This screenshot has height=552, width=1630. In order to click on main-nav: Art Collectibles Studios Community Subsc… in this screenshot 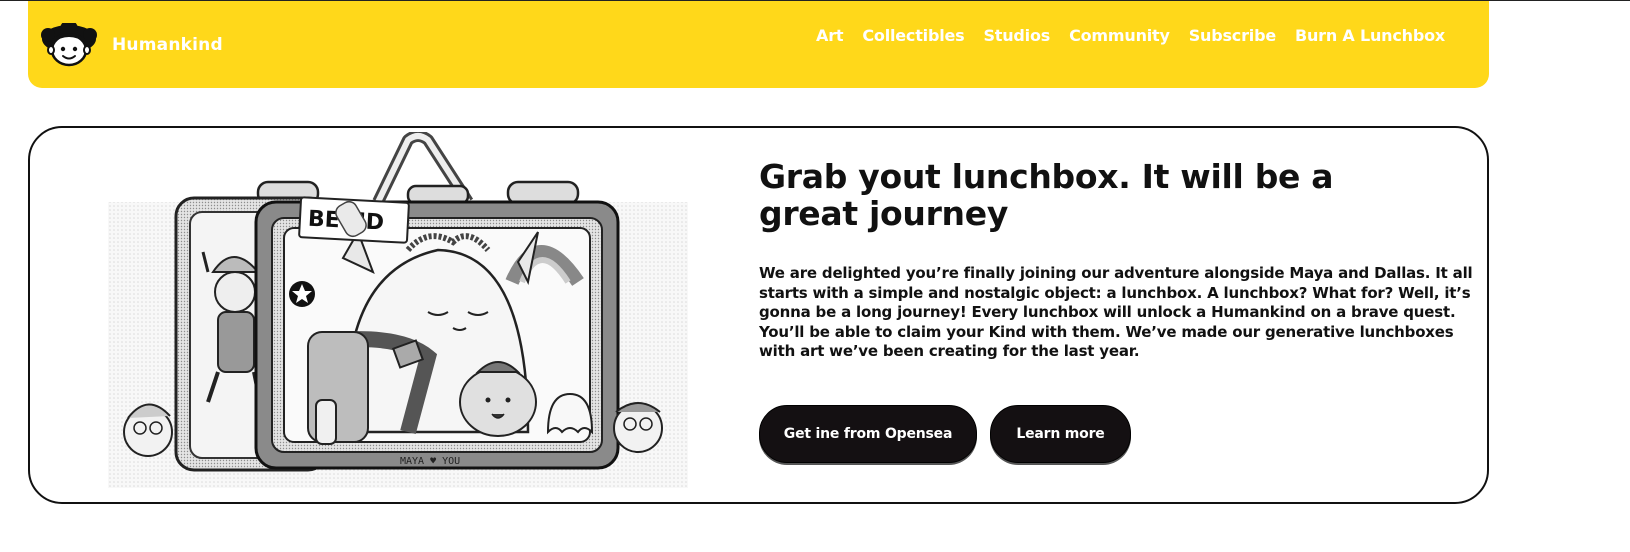, I will do `click(1130, 35)`.